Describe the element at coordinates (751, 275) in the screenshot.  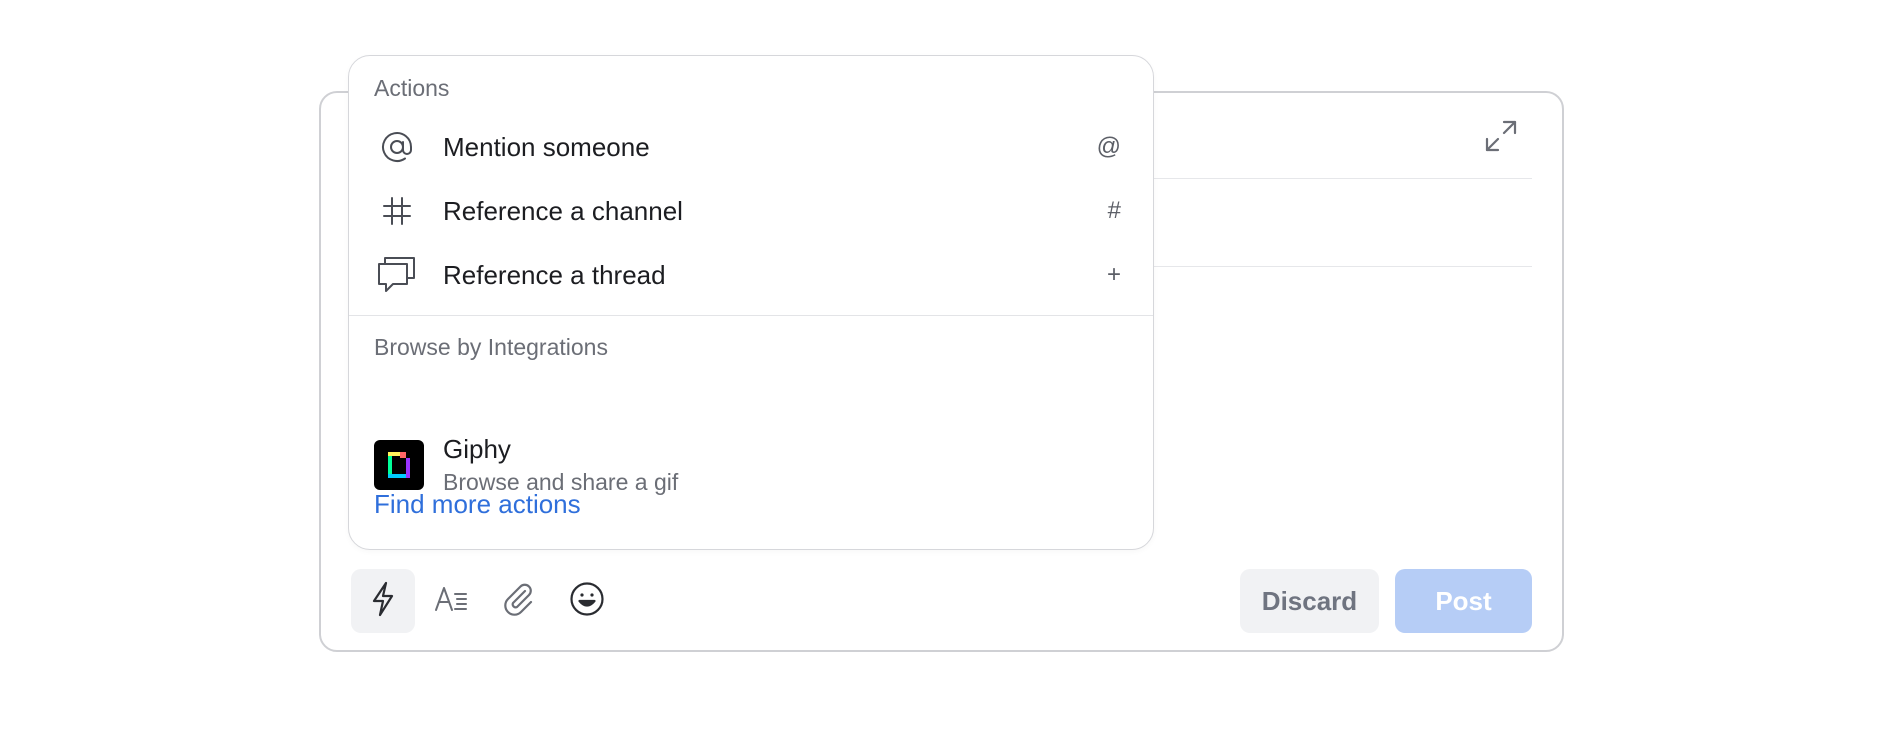
I see `menu-item-thread: Reference a thread +` at that location.